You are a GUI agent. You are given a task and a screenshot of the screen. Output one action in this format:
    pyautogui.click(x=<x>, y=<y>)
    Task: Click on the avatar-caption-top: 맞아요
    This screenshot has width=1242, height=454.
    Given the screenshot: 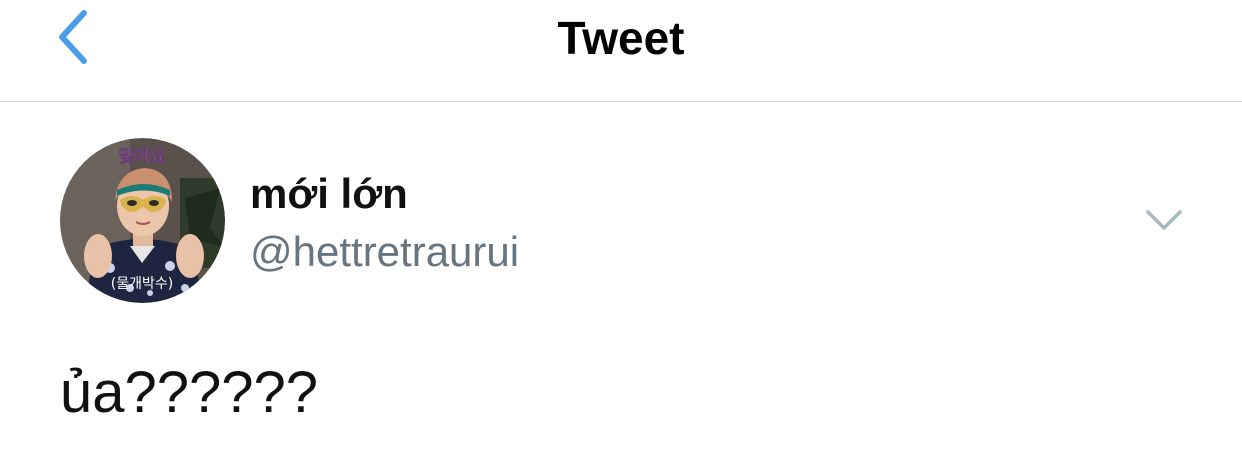 What is the action you would take?
    pyautogui.click(x=142, y=157)
    